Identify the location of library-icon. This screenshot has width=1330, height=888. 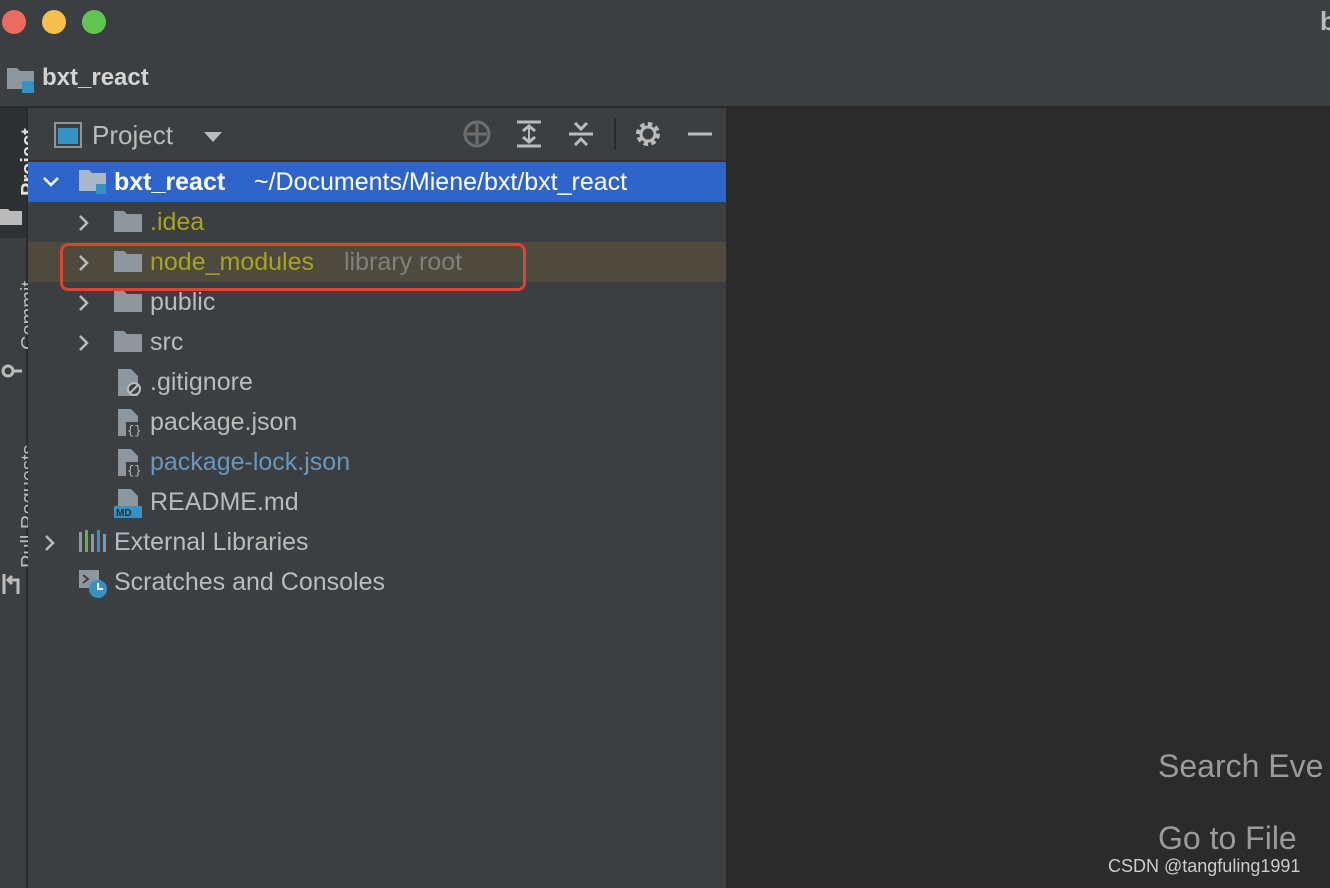
(92, 541).